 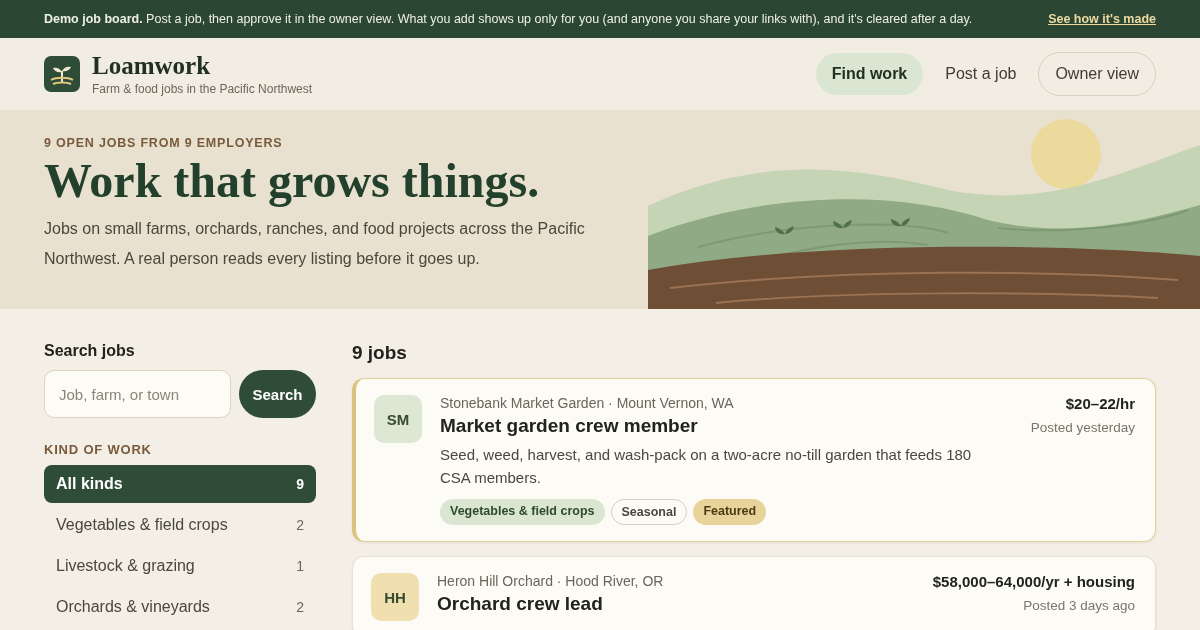 What do you see at coordinates (395, 597) in the screenshot?
I see `employer-initials: HH` at bounding box center [395, 597].